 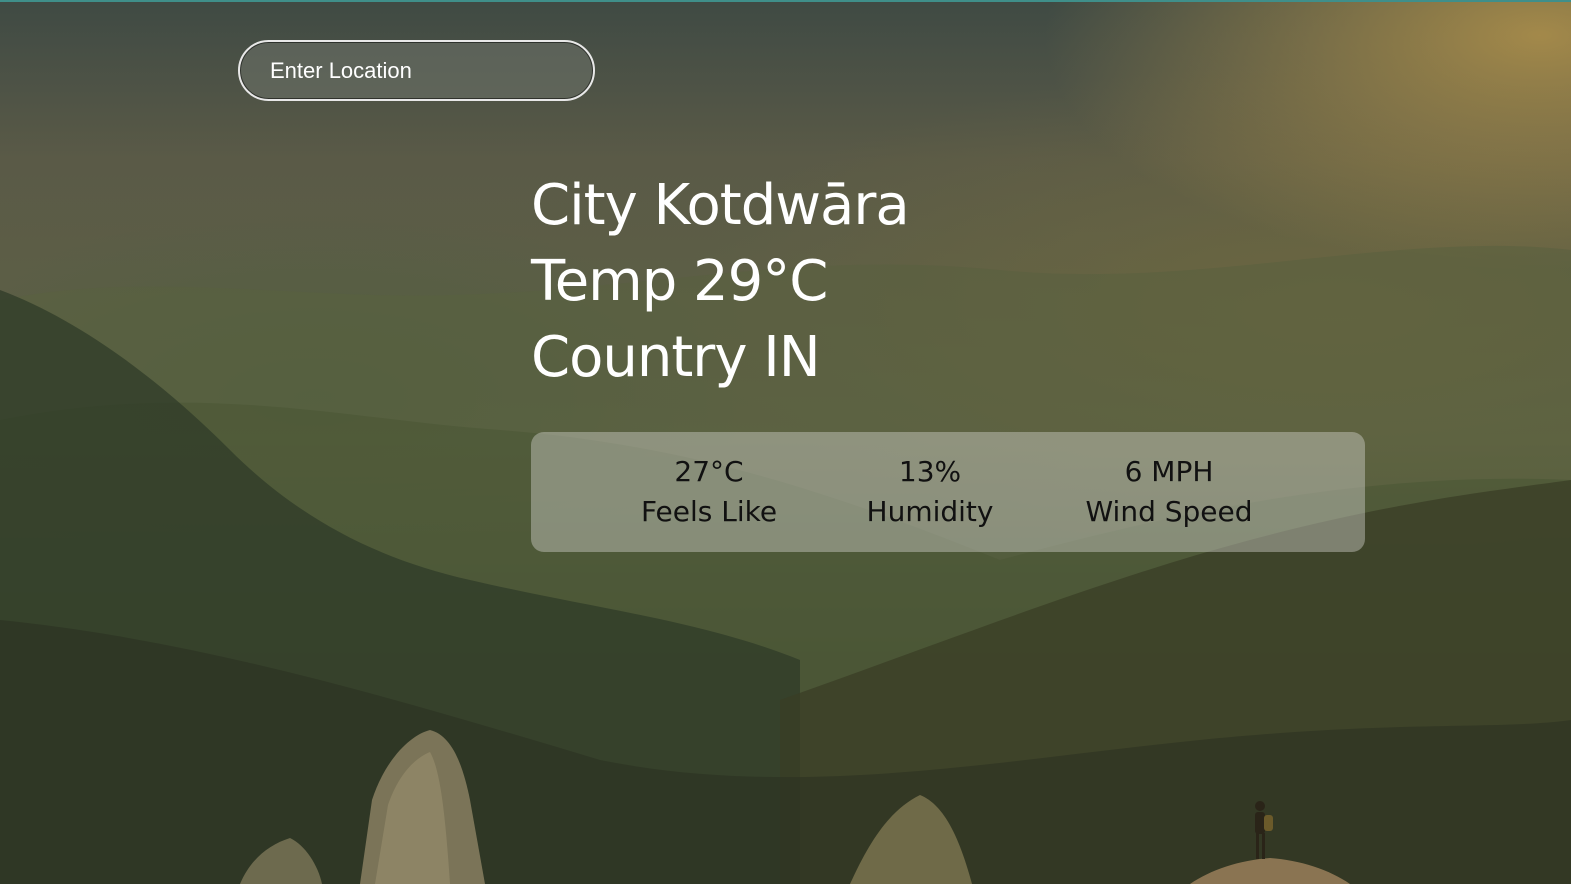 What do you see at coordinates (930, 492) in the screenshot?
I see `humidity-stat: 13% Humidity` at bounding box center [930, 492].